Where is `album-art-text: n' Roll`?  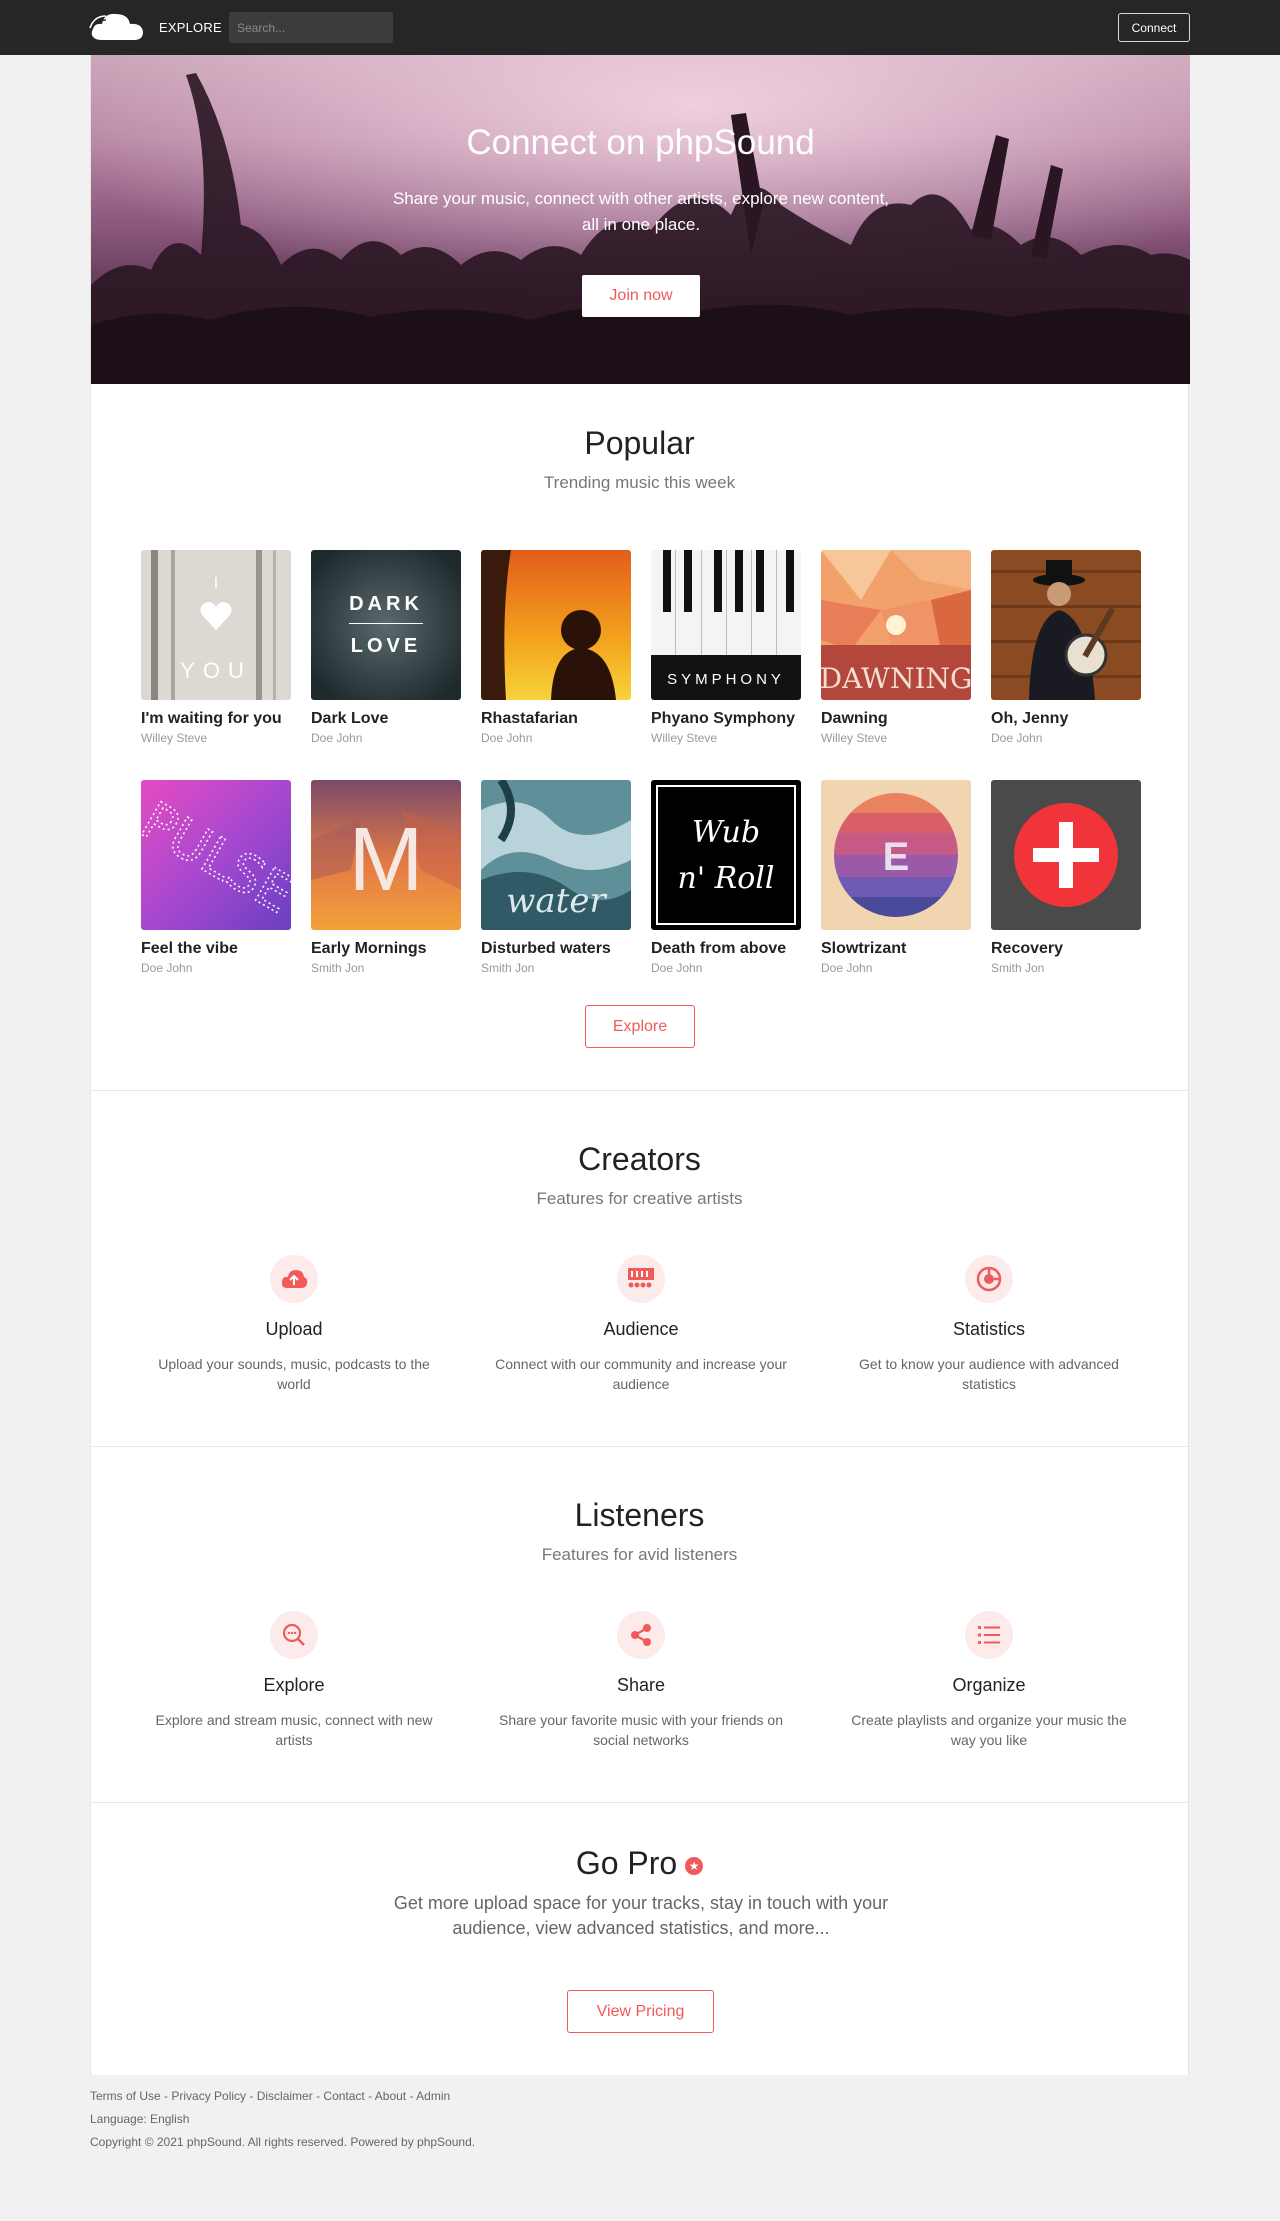 album-art-text: n' Roll is located at coordinates (726, 878).